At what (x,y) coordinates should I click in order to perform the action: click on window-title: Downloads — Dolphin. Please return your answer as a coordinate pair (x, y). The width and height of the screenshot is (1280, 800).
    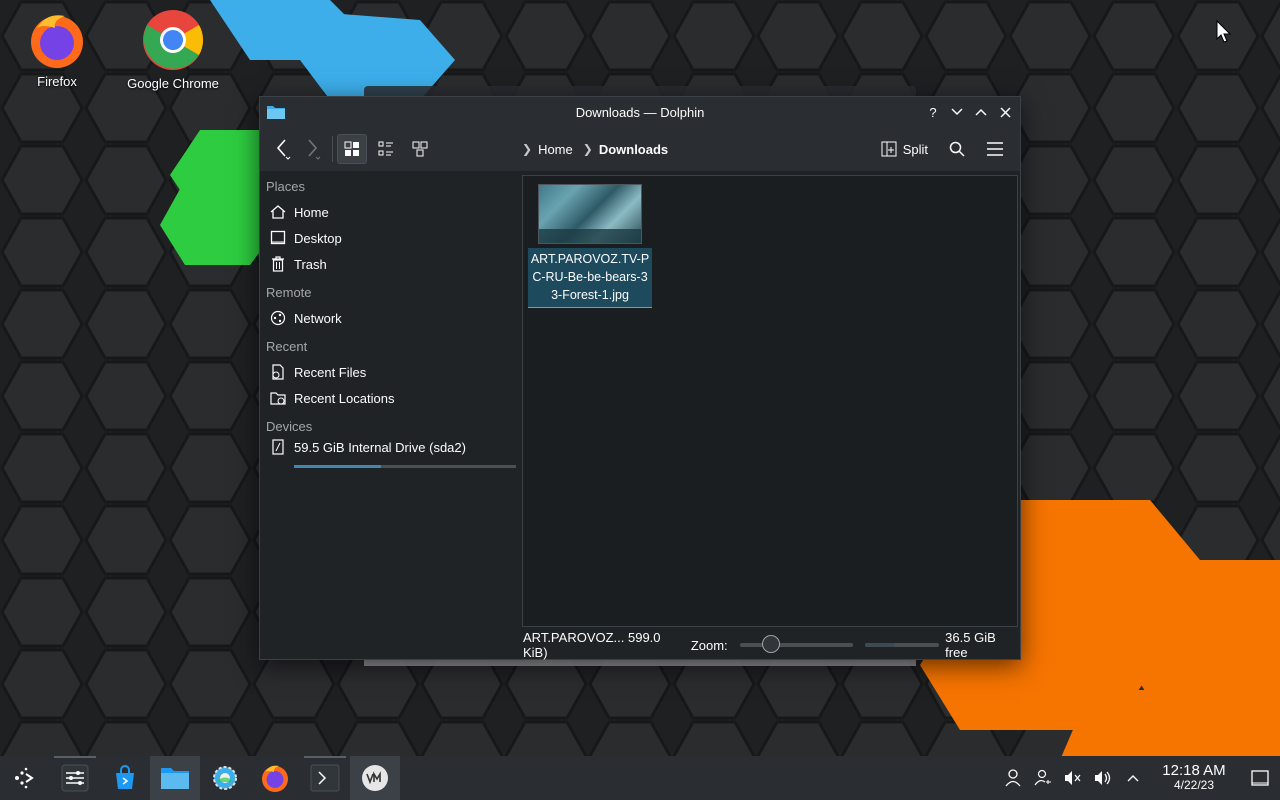
    Looking at the image, I should click on (640, 112).